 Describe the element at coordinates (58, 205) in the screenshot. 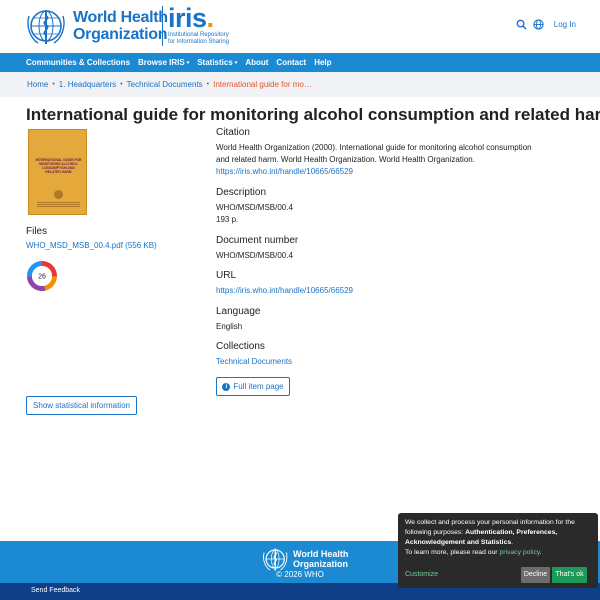

I see `thumbnail-footer-lines` at that location.